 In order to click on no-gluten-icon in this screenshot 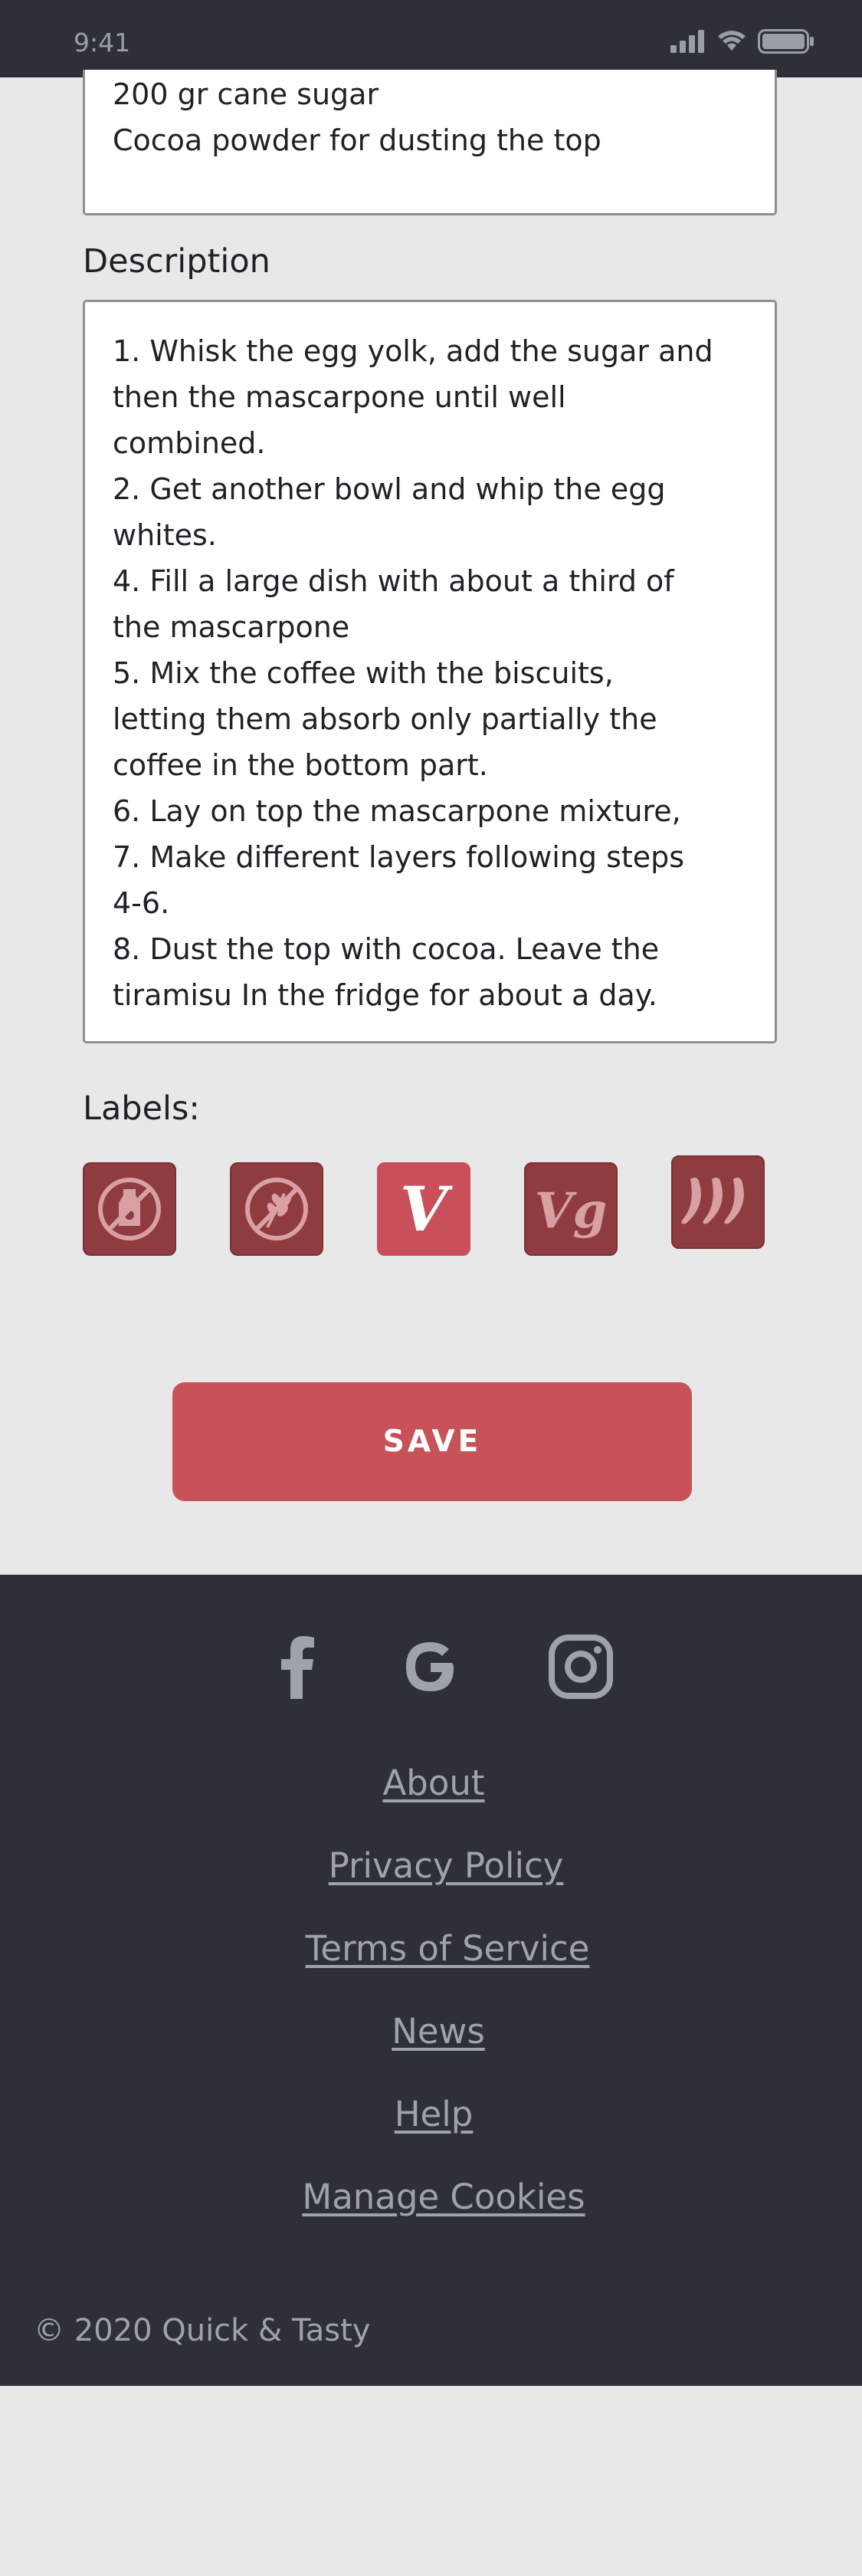, I will do `click(276, 1209)`.